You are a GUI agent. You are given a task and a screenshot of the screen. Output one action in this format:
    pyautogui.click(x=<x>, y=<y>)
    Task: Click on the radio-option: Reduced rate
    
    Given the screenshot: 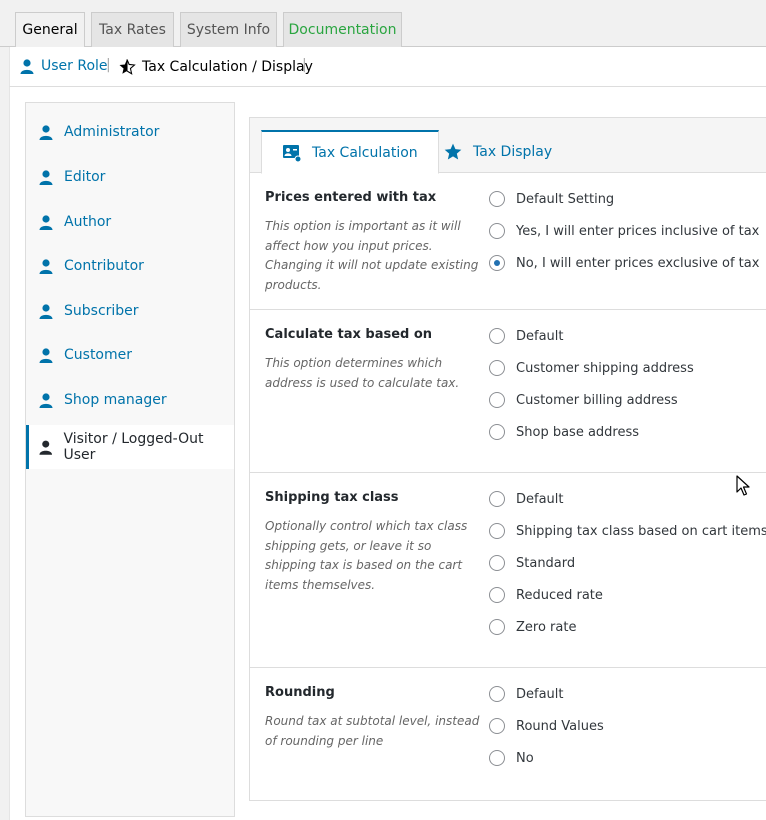 What is the action you would take?
    pyautogui.click(x=546, y=595)
    